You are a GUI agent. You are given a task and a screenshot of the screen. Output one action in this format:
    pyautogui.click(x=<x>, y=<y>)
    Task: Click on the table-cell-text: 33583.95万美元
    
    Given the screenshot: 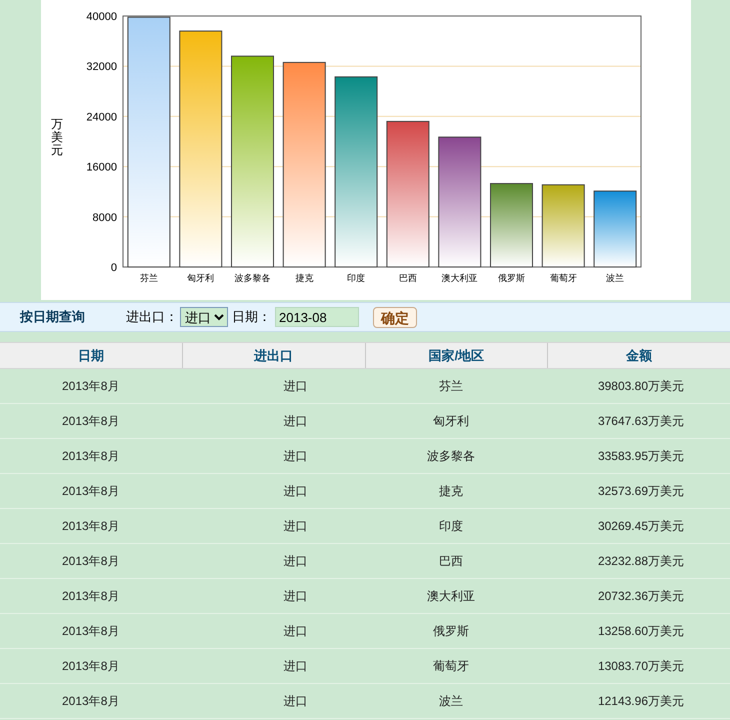 What is the action you would take?
    pyautogui.click(x=640, y=456)
    